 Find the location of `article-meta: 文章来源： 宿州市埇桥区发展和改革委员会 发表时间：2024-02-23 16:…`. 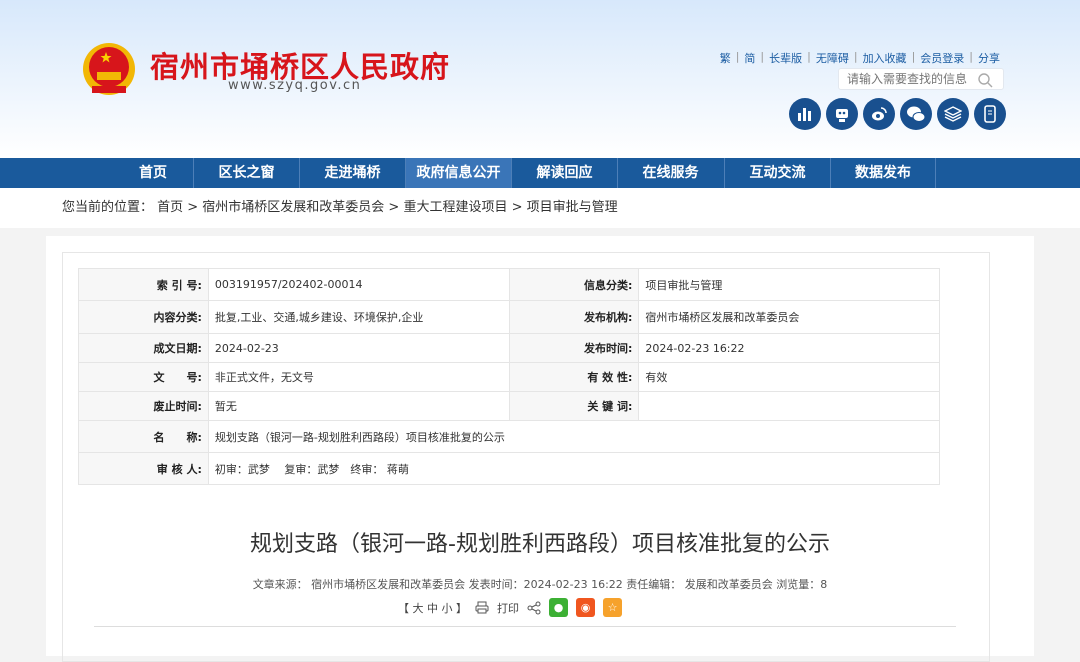

article-meta: 文章来源： 宿州市埇桥区发展和改革委员会 发表时间：2024-02-23 16:… is located at coordinates (540, 584).